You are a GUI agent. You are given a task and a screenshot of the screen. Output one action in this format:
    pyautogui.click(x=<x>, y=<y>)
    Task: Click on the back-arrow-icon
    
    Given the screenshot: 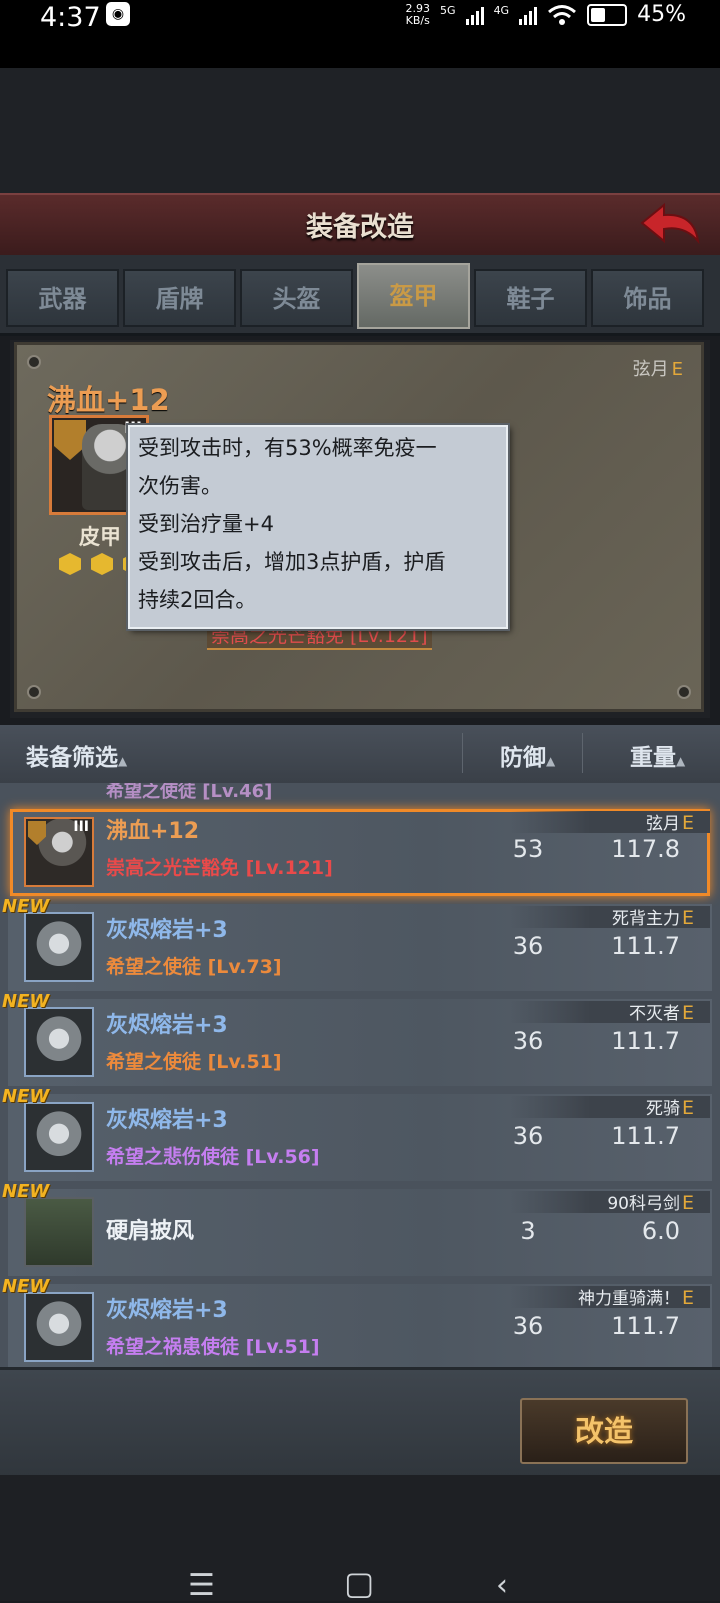 What is the action you would take?
    pyautogui.click(x=670, y=225)
    